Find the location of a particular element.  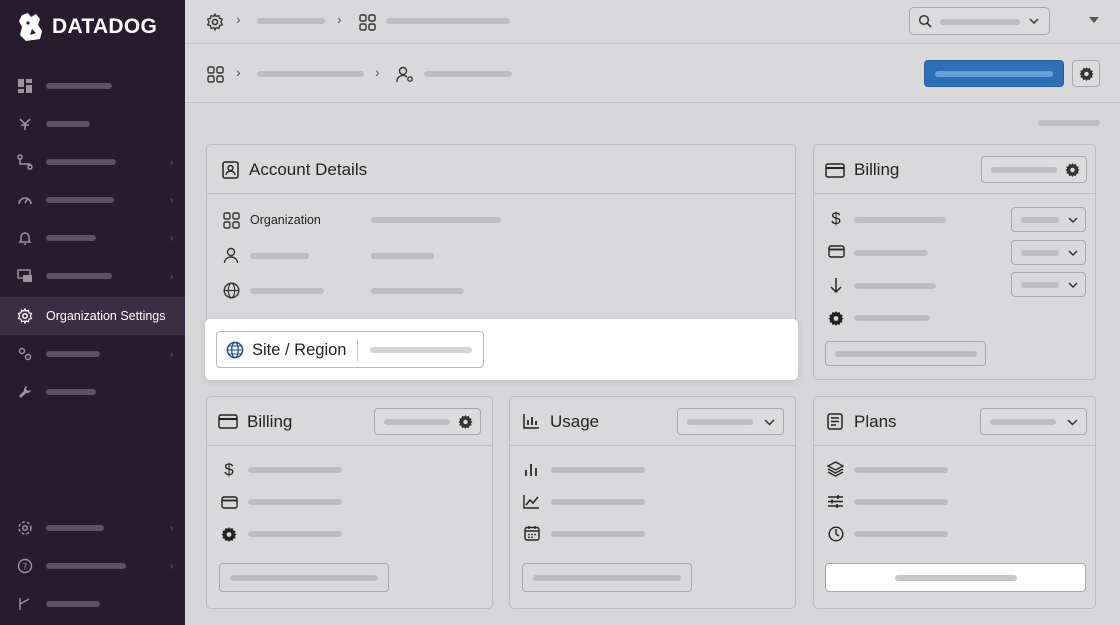

billing-side-link-button is located at coordinates (905, 353).